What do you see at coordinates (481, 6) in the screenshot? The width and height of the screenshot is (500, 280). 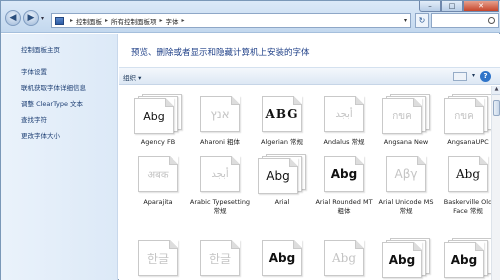 I see `close-button: ✕` at bounding box center [481, 6].